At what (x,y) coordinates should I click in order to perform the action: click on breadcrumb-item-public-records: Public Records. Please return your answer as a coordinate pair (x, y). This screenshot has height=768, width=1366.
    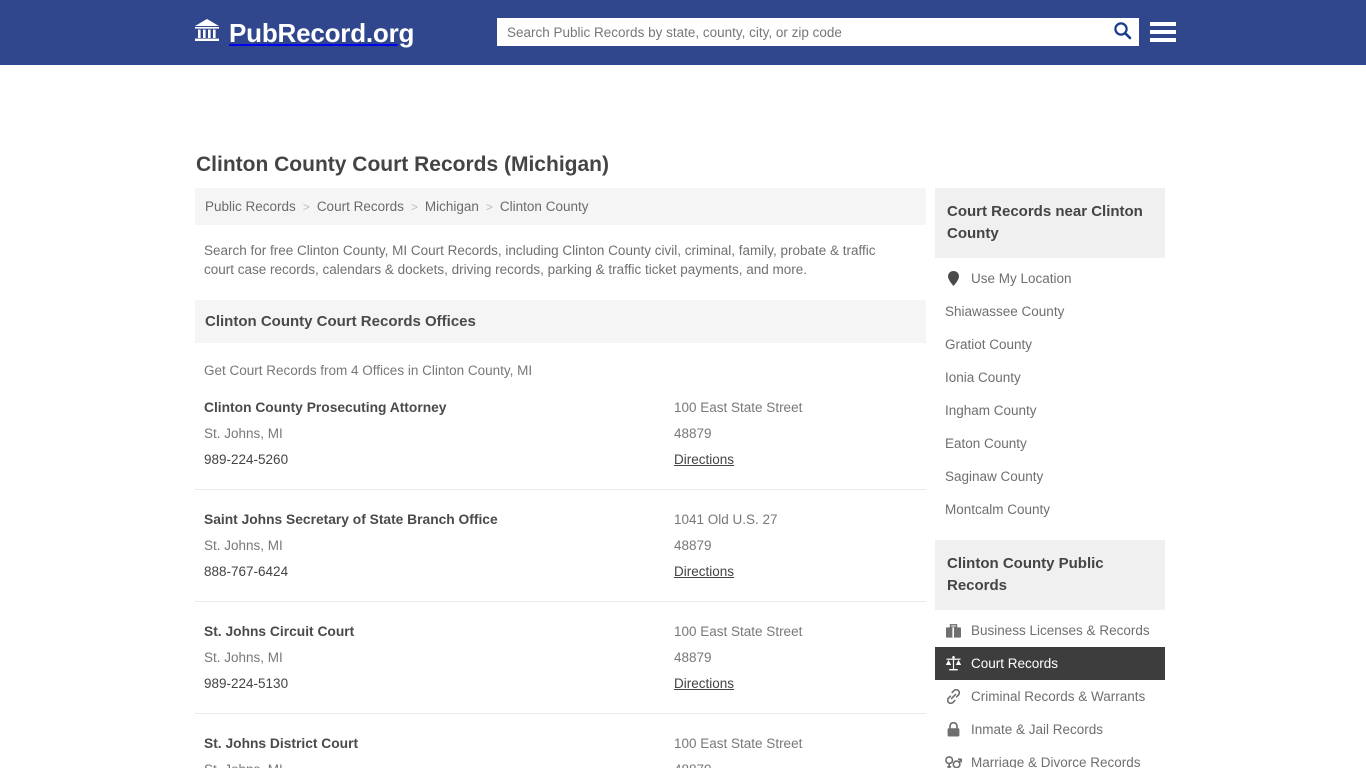
    Looking at the image, I should click on (250, 206).